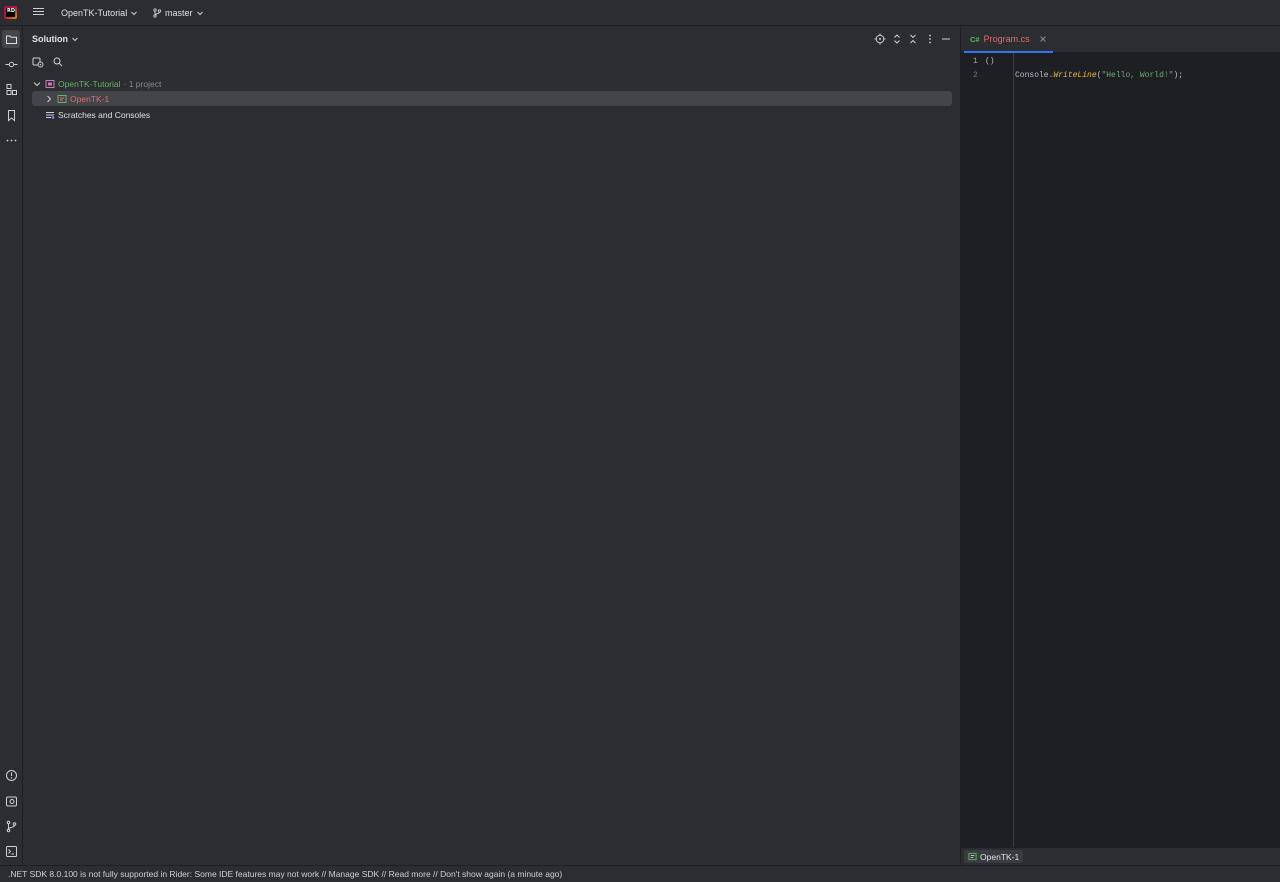 Image resolution: width=1280 pixels, height=882 pixels. I want to click on problems-icon, so click(11, 775).